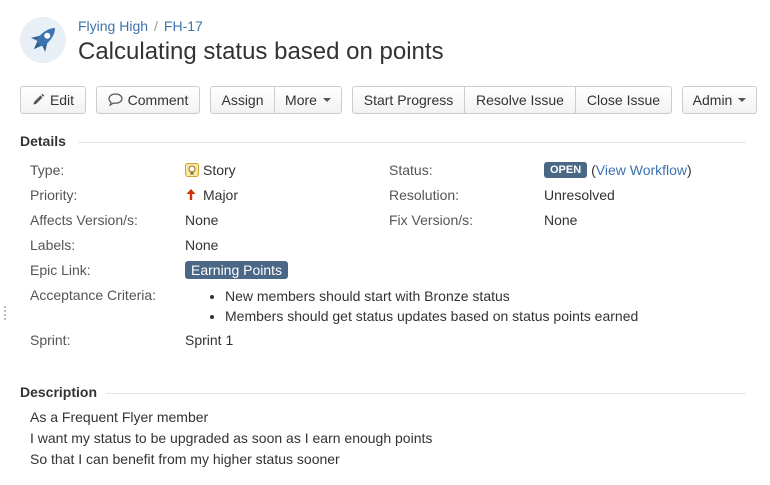  Describe the element at coordinates (689, 170) in the screenshot. I see `status-link-close-paren: )` at that location.